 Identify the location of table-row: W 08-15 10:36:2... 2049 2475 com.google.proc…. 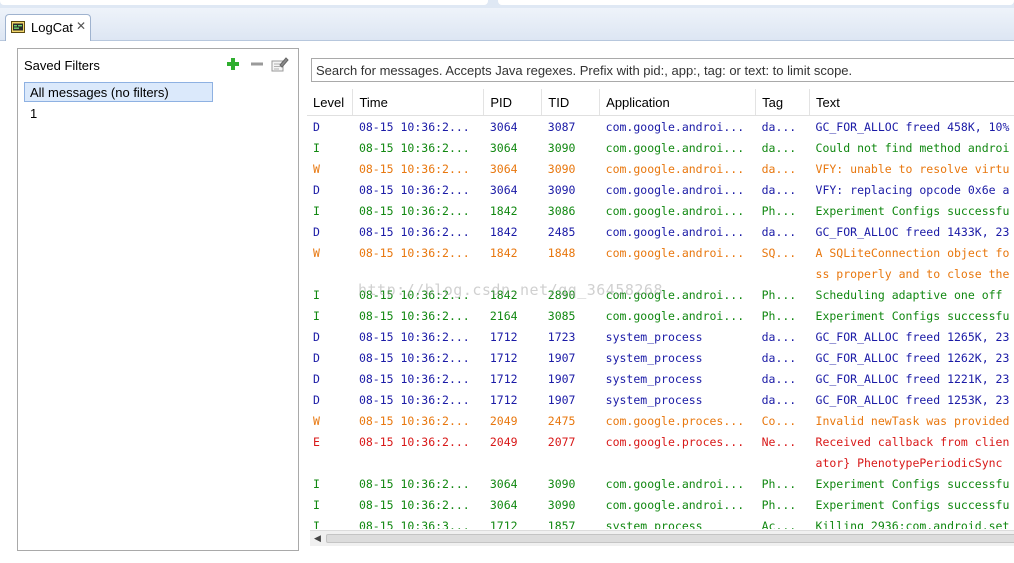
(660, 420).